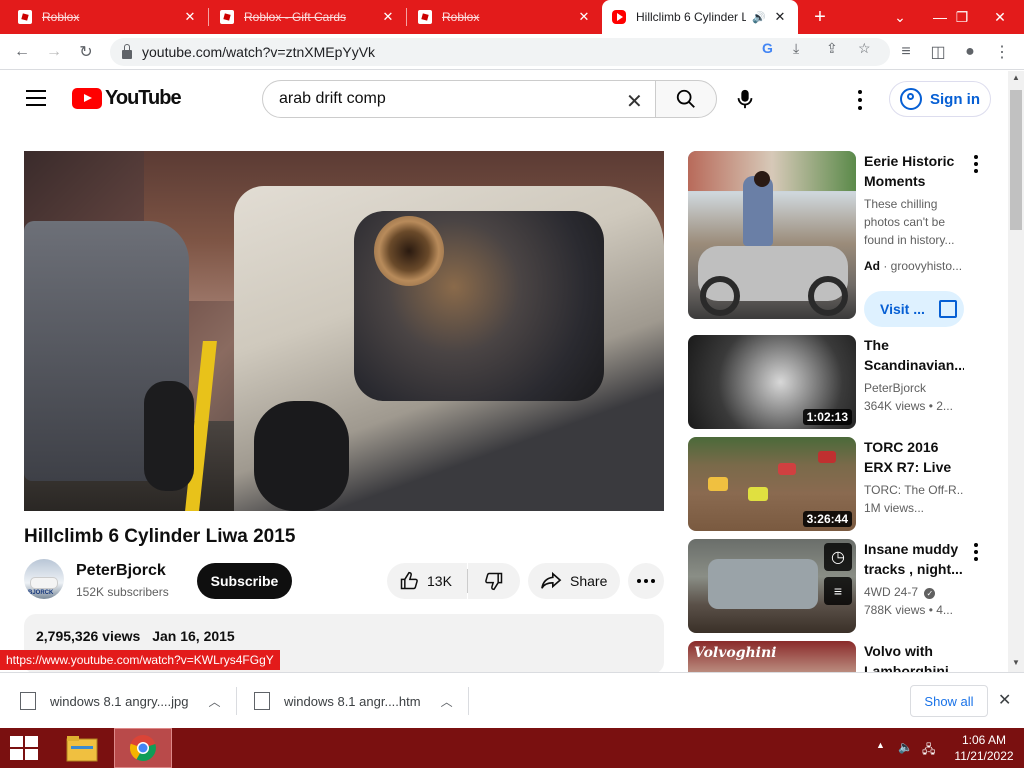  I want to click on settings-kebab-icon, so click(860, 100).